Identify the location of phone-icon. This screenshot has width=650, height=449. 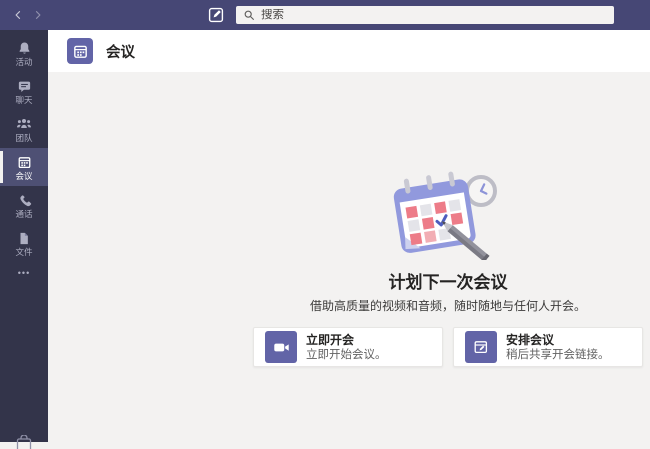
(24, 200).